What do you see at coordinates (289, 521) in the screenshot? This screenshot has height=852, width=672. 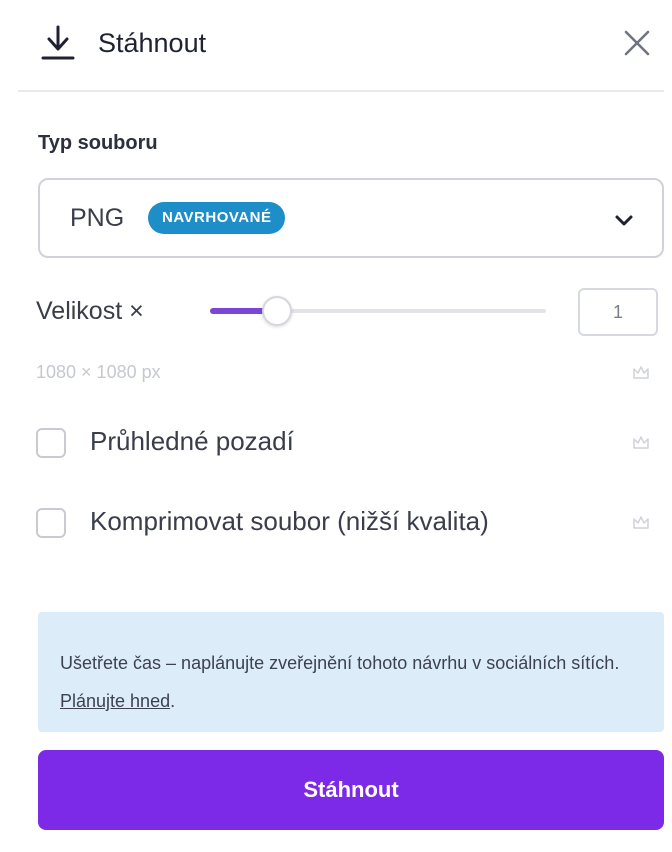 I see `compress-file-label: Komprimovat soubor (nižší kvalita)` at bounding box center [289, 521].